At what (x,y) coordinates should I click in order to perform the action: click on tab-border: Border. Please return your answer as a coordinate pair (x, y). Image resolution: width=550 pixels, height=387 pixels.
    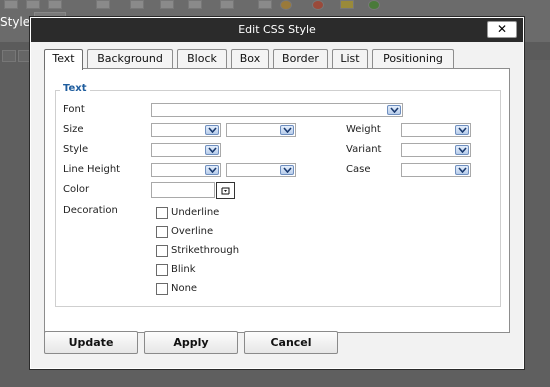
    Looking at the image, I should click on (300, 58).